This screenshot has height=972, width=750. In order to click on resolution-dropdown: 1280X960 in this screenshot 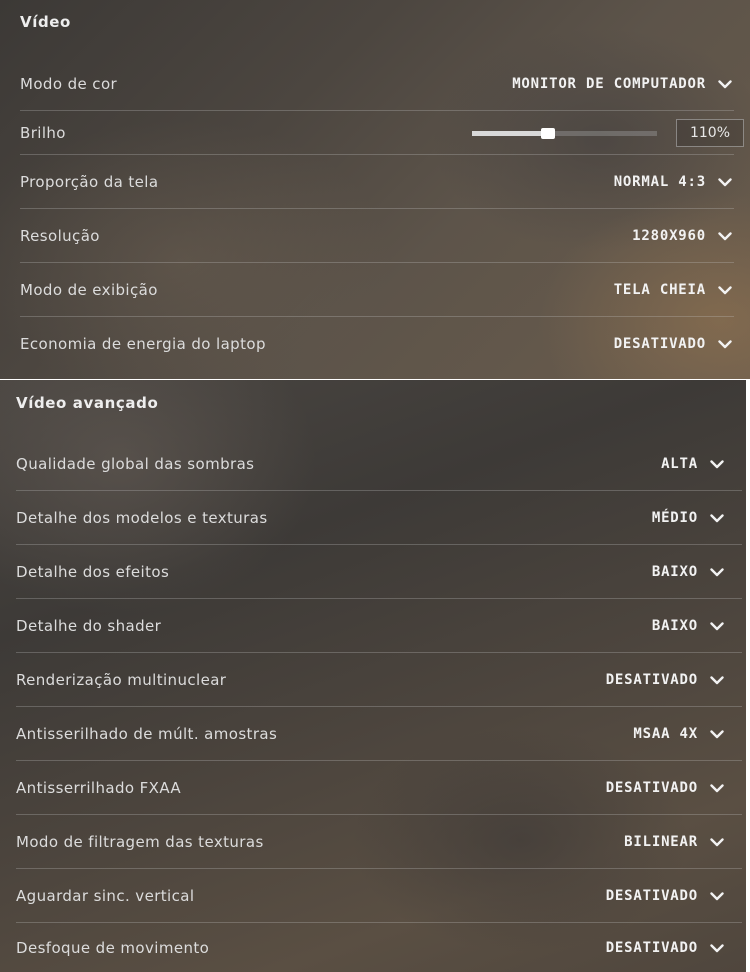, I will do `click(682, 236)`.